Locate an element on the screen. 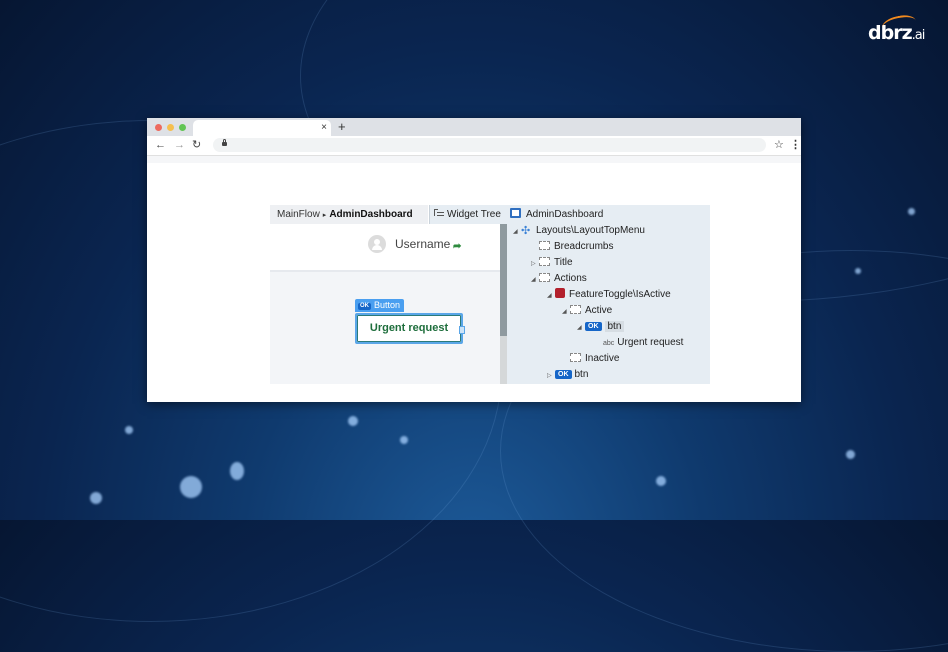 The image size is (948, 652). forward-button: → is located at coordinates (179, 145).